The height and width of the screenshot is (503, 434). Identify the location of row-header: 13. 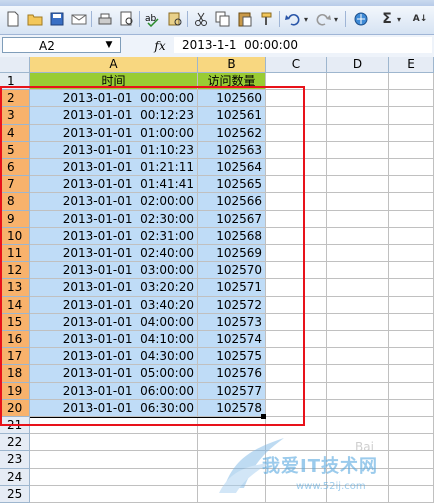
(15, 288).